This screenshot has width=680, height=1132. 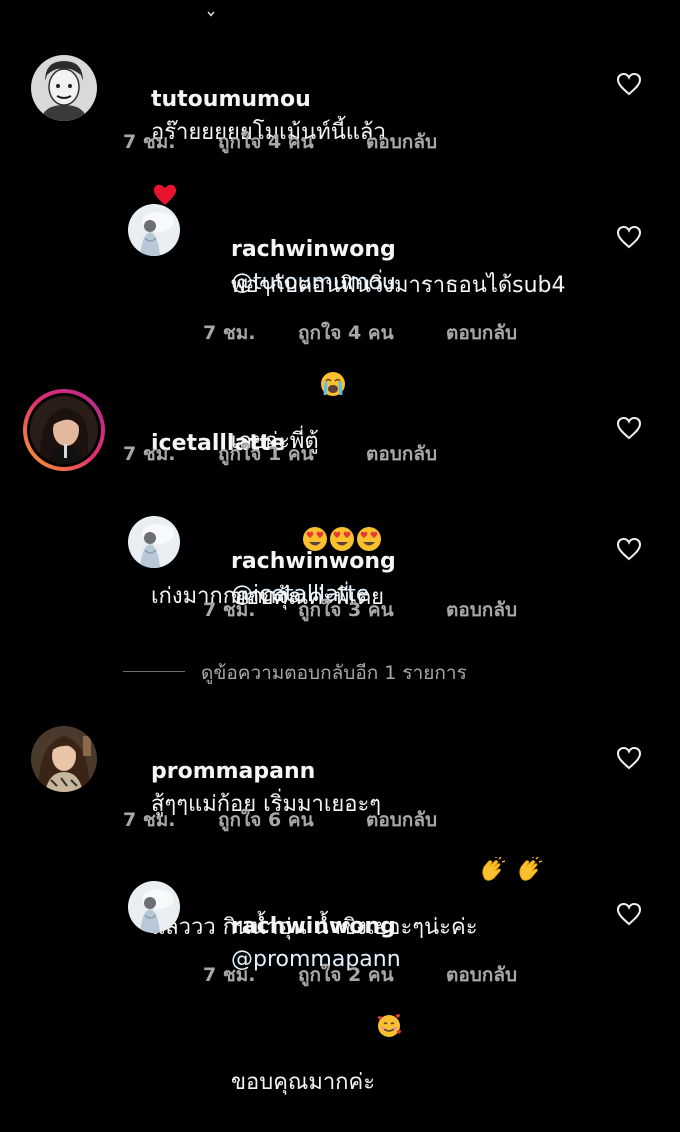 I want to click on likes-count: ถูกใจ 1 คน, so click(x=266, y=454).